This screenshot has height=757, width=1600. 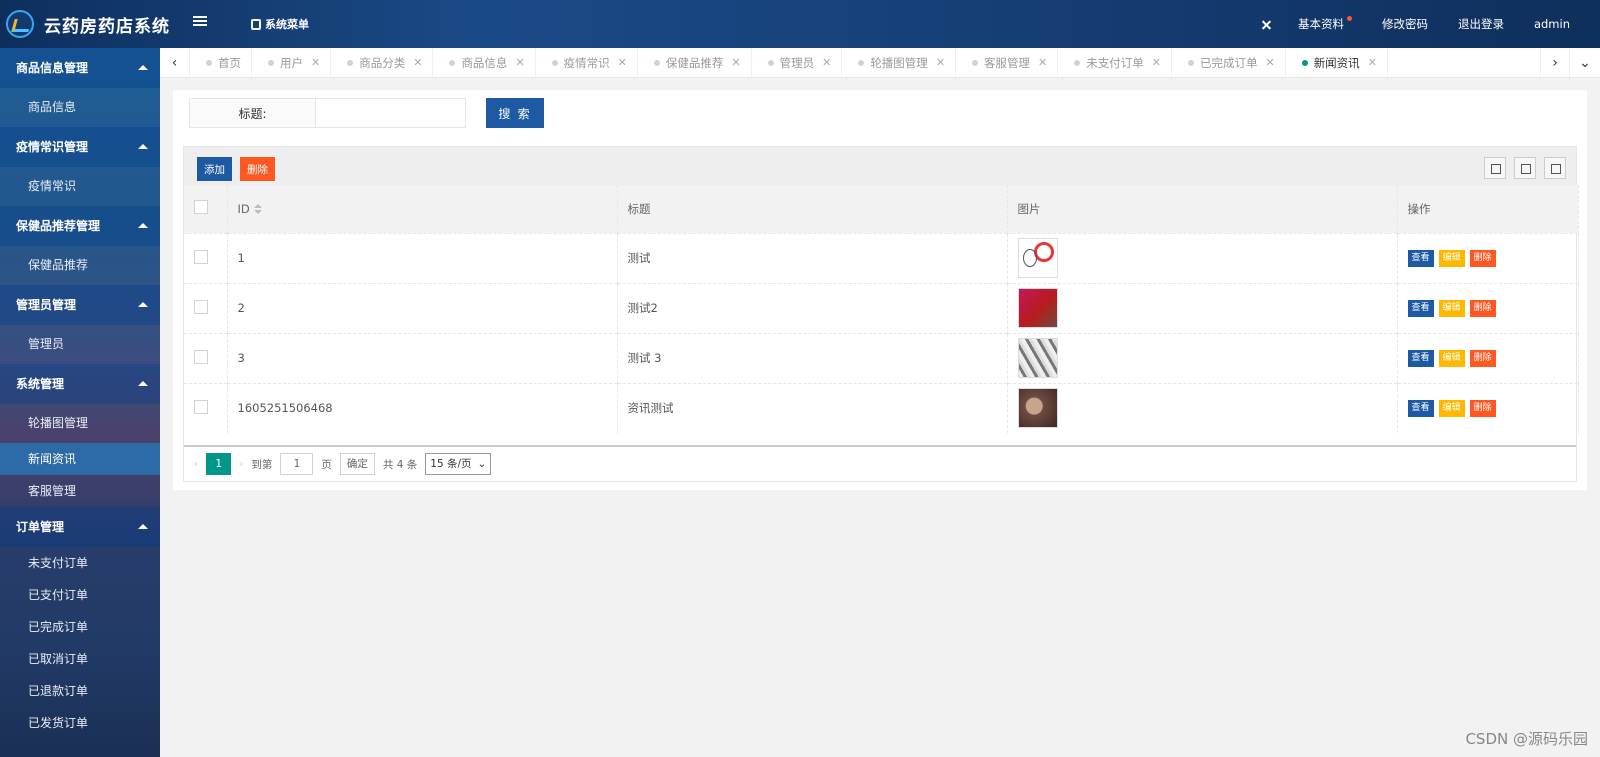 What do you see at coordinates (257, 169) in the screenshot?
I see `delete-button: 删除` at bounding box center [257, 169].